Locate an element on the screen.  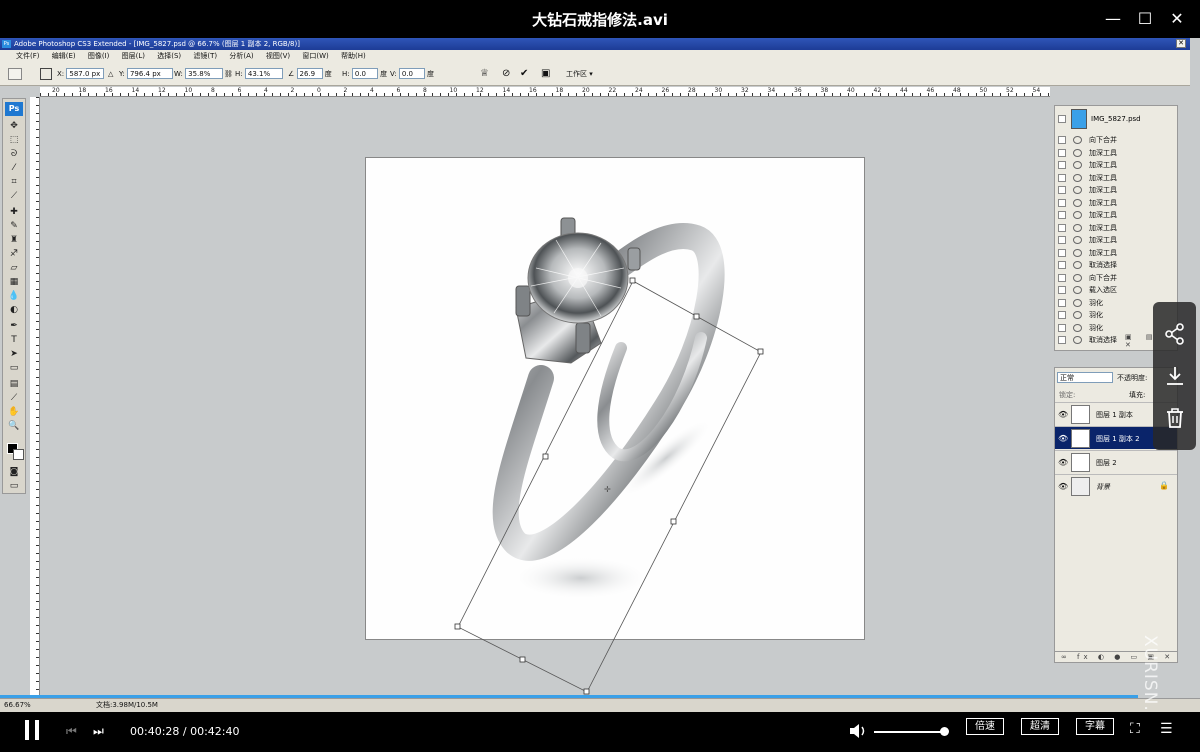
healing-brush-tool-icon: ✚ is located at coordinates (14, 212).